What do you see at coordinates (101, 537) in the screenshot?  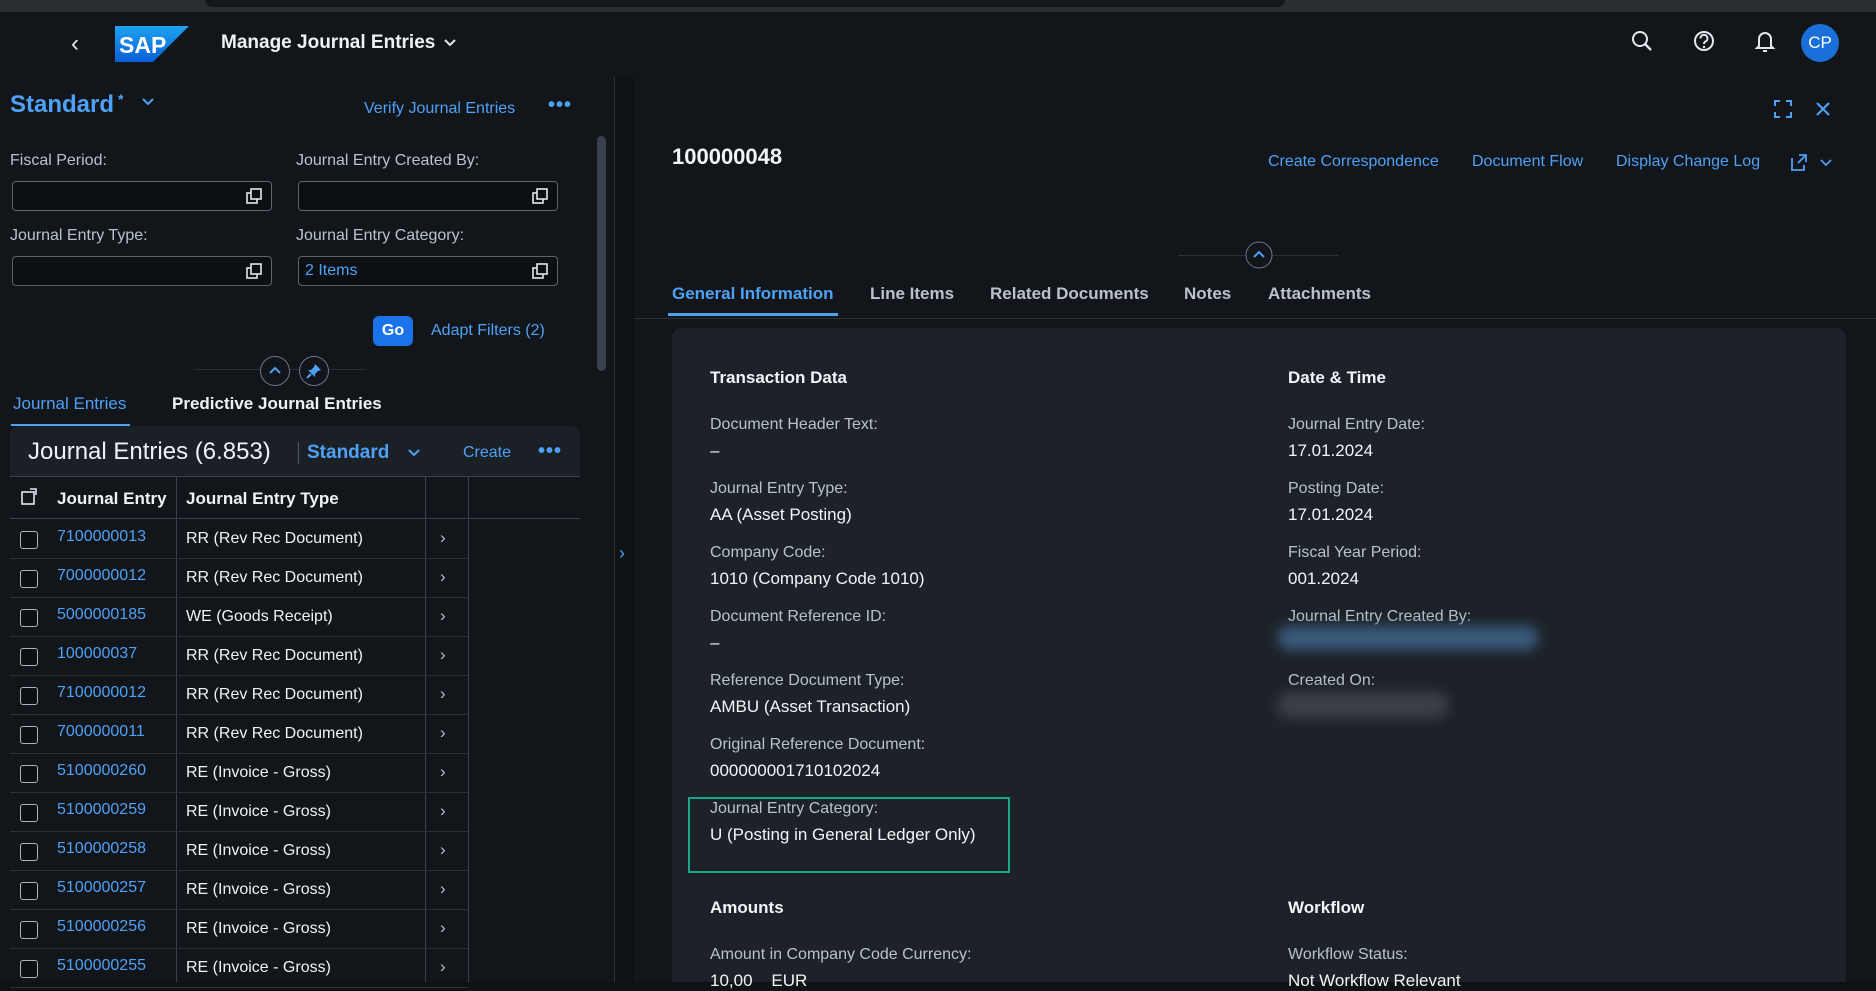 I see `journal-entry-link: 7100000013` at bounding box center [101, 537].